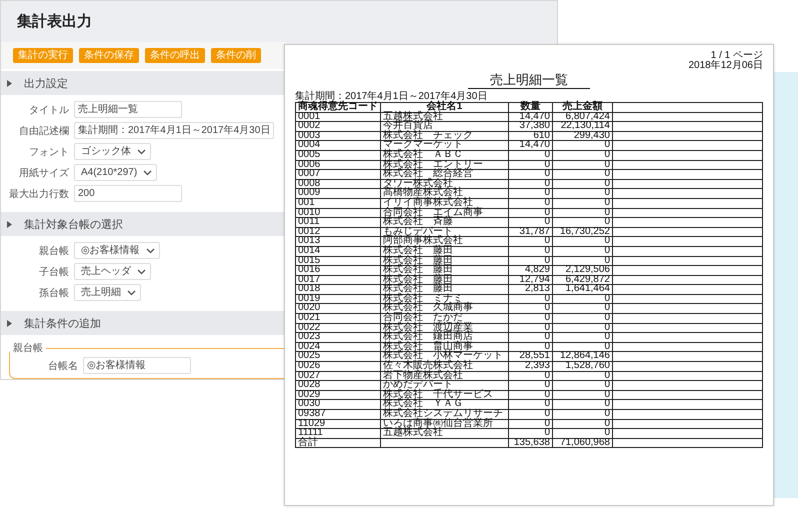 This screenshot has width=798, height=512. Describe the element at coordinates (582, 443) in the screenshot. I see `table-cell: 71,060,968` at that location.